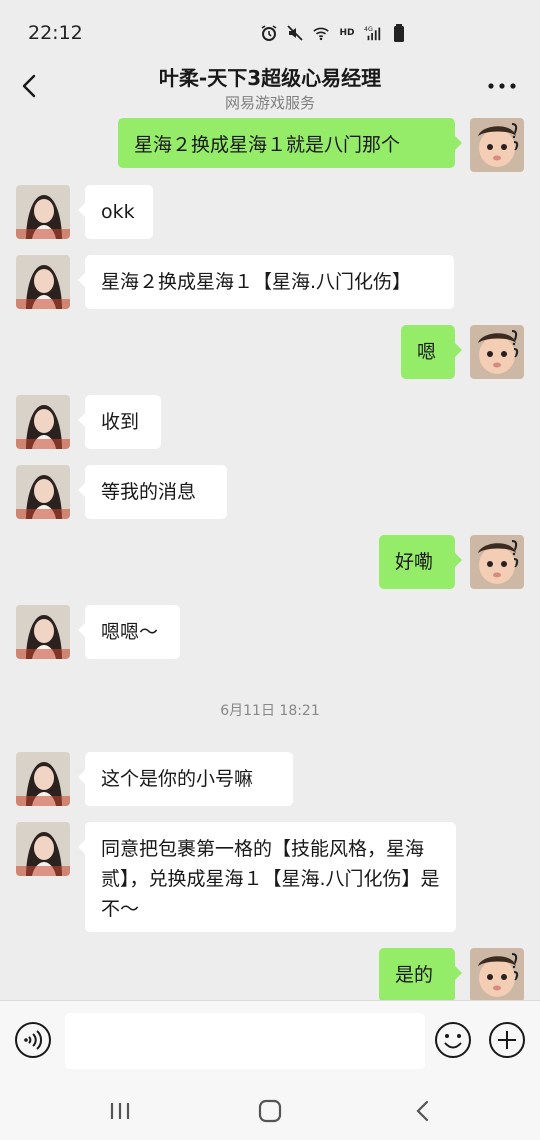 This screenshot has height=1140, width=540. I want to click on message-input, so click(245, 1041).